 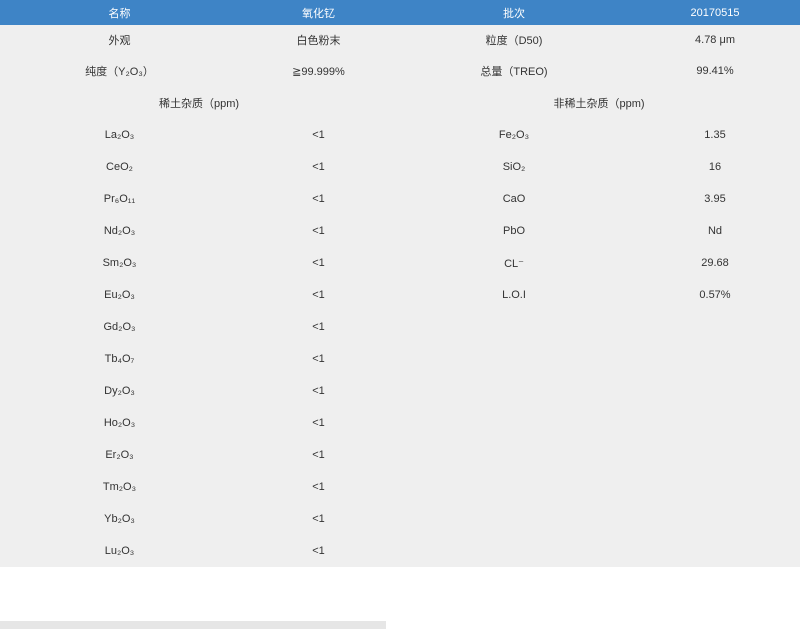 I want to click on non-rare-earth-section-title: 非稀土杂质（ppm), so click(x=599, y=104).